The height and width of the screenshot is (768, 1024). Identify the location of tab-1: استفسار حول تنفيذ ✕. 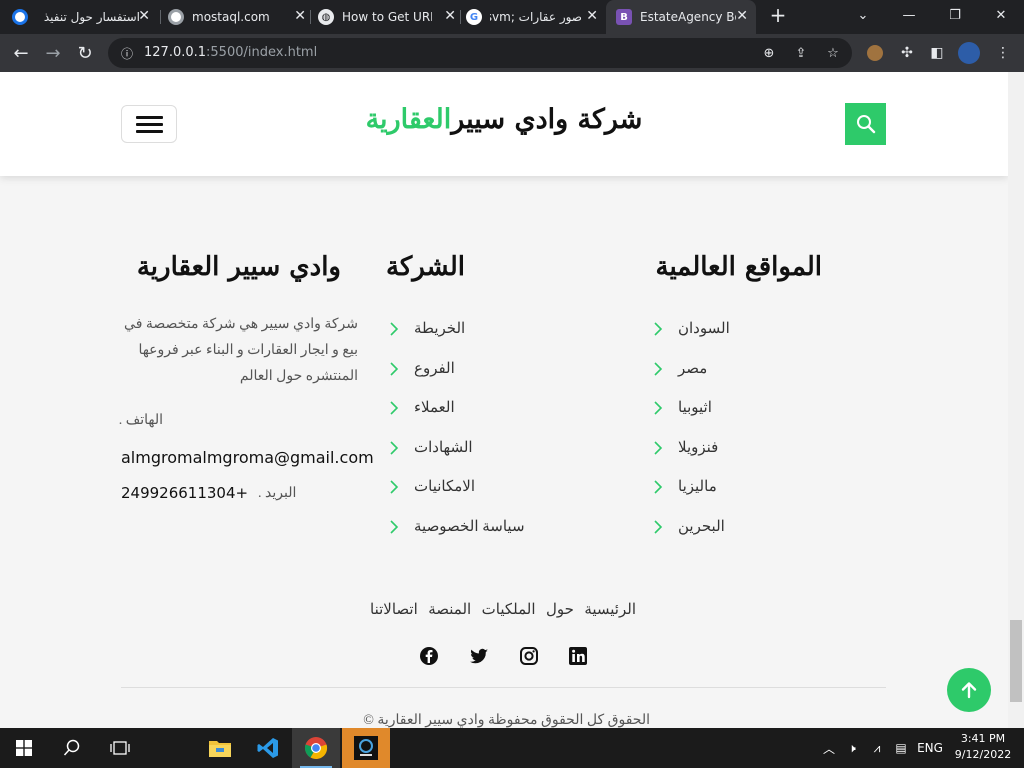
(85, 17).